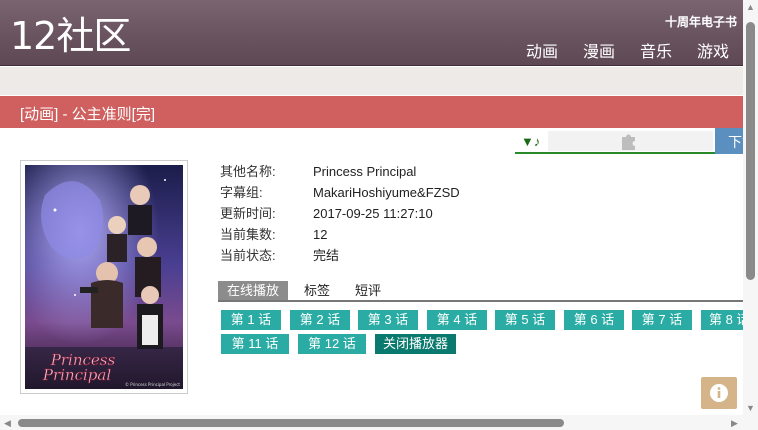 This screenshot has width=758, height=430. Describe the element at coordinates (152, 384) in the screenshot. I see `cover-copyright: © Princess Principal Project` at that location.